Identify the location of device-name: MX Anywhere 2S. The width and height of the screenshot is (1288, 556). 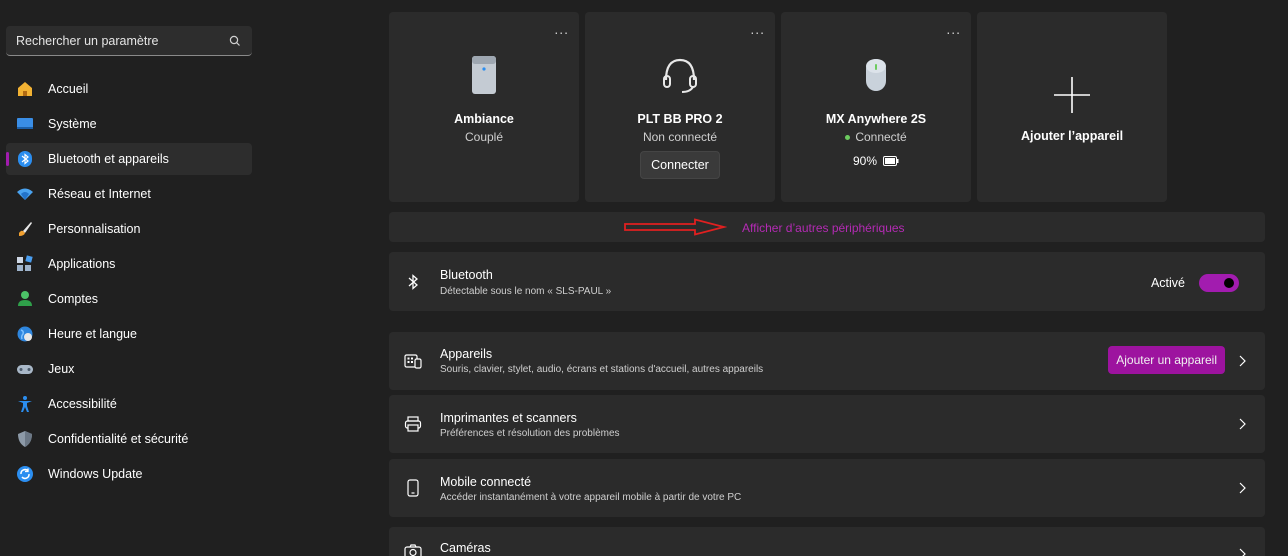
(876, 119).